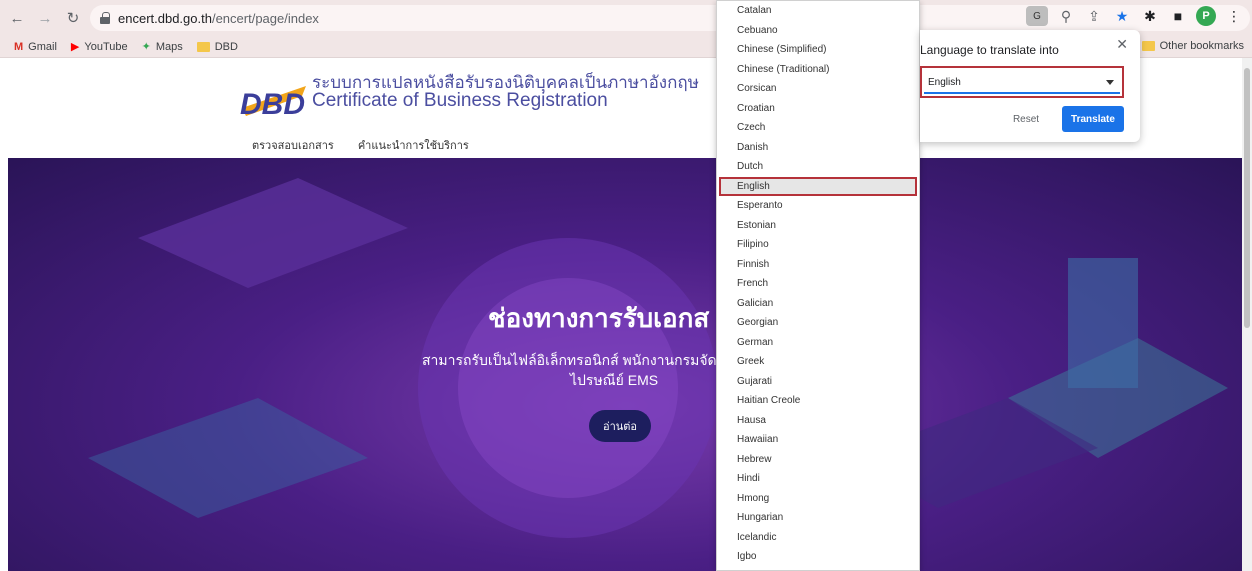 The width and height of the screenshot is (1252, 571). What do you see at coordinates (1135, 16) in the screenshot?
I see `toolbar-actions: G ⚲ ⇪ ★ ✱ ■ P ⋮` at bounding box center [1135, 16].